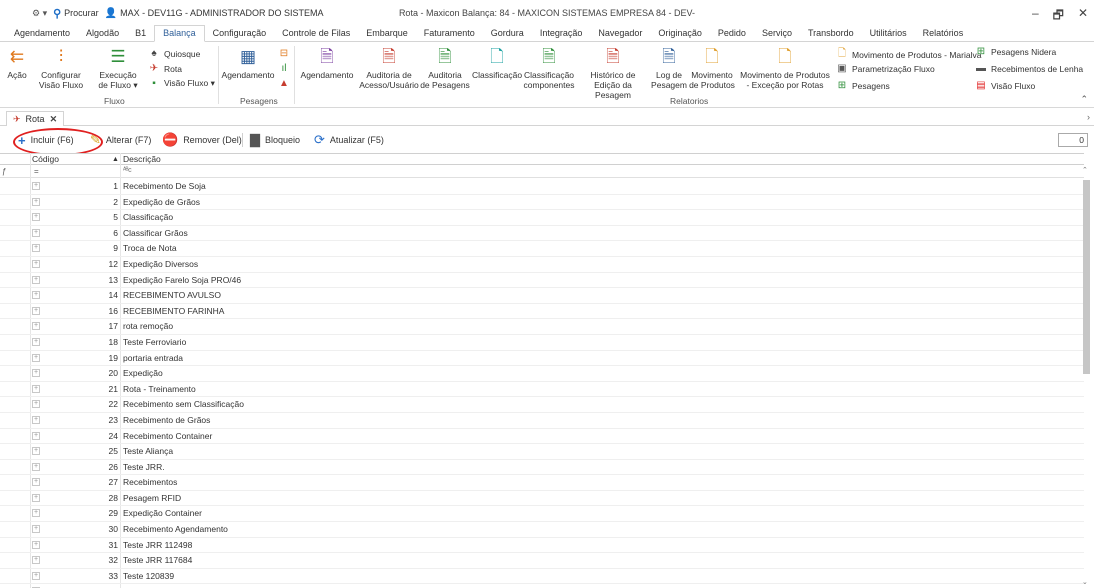  I want to click on filter-descricao-operator: ᴬᴮc, so click(127, 170).